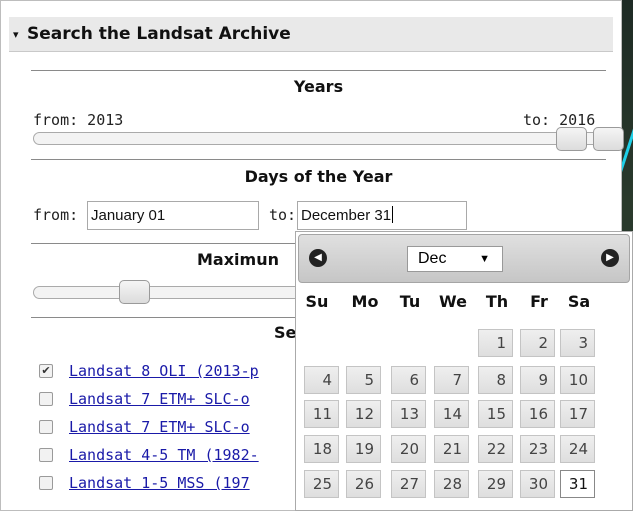  Describe the element at coordinates (321, 380) in the screenshot. I see `calendar-day: 4` at that location.